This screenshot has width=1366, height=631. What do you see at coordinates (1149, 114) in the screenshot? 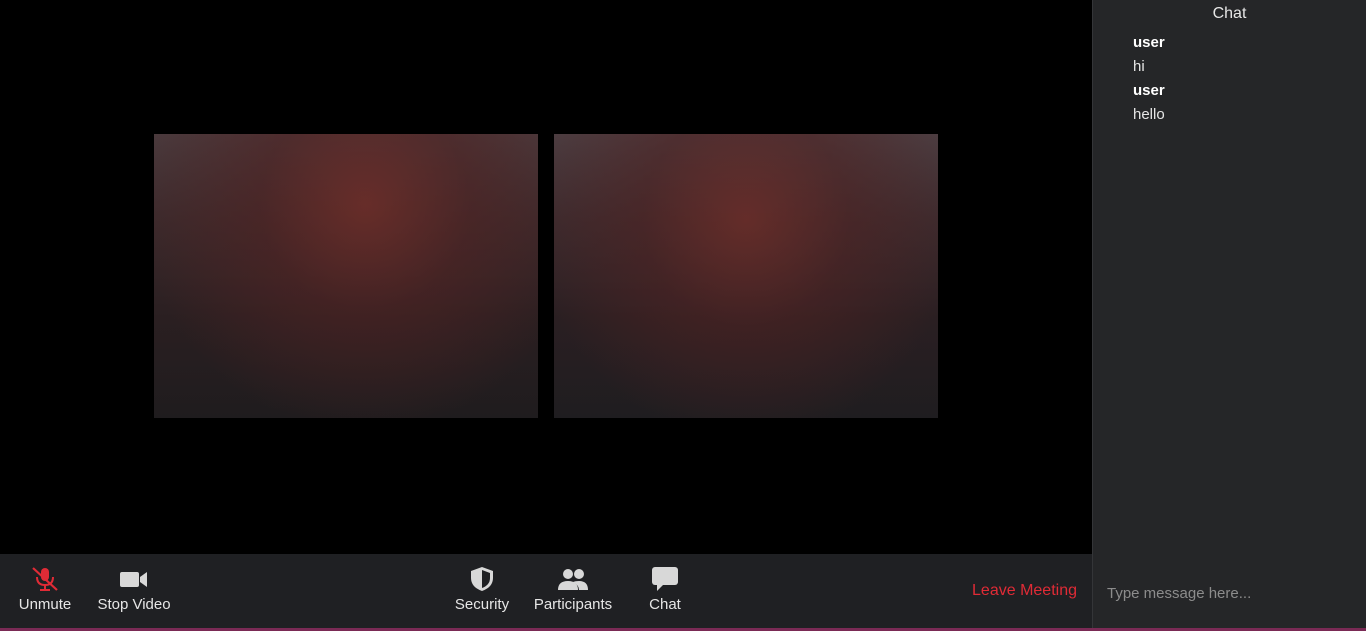
I see `message-text: hello` at bounding box center [1149, 114].